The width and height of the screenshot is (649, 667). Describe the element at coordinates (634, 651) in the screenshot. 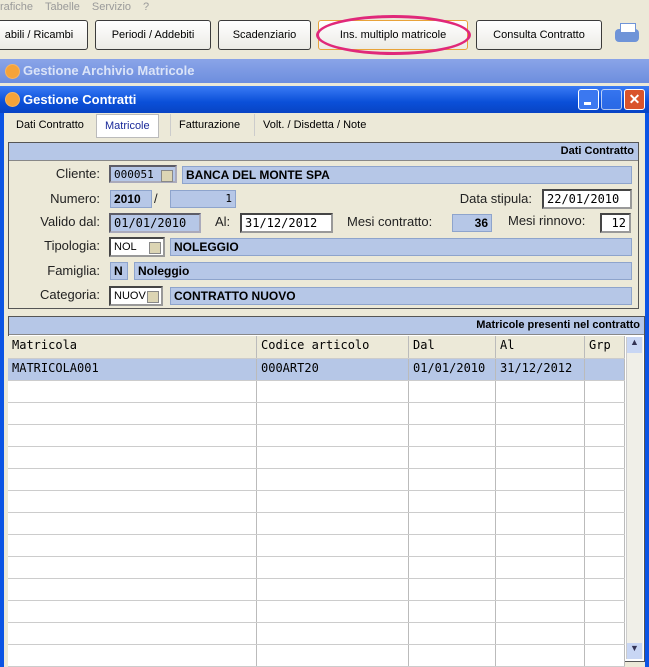

I see `scroll-down-icon: ▼` at that location.